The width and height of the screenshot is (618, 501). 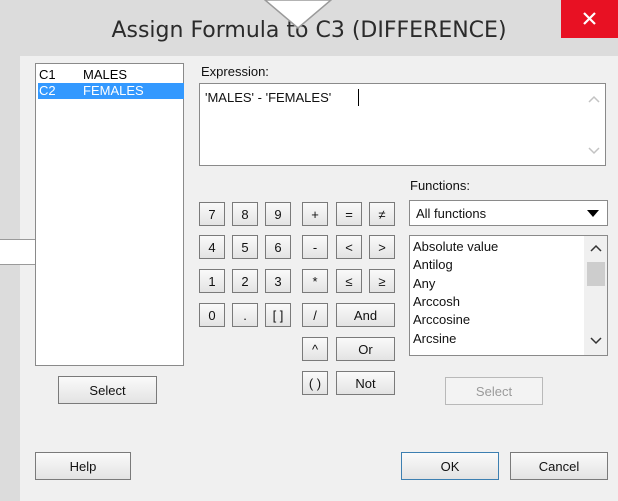 I want to click on overlay-arrow-icon, so click(x=298, y=14).